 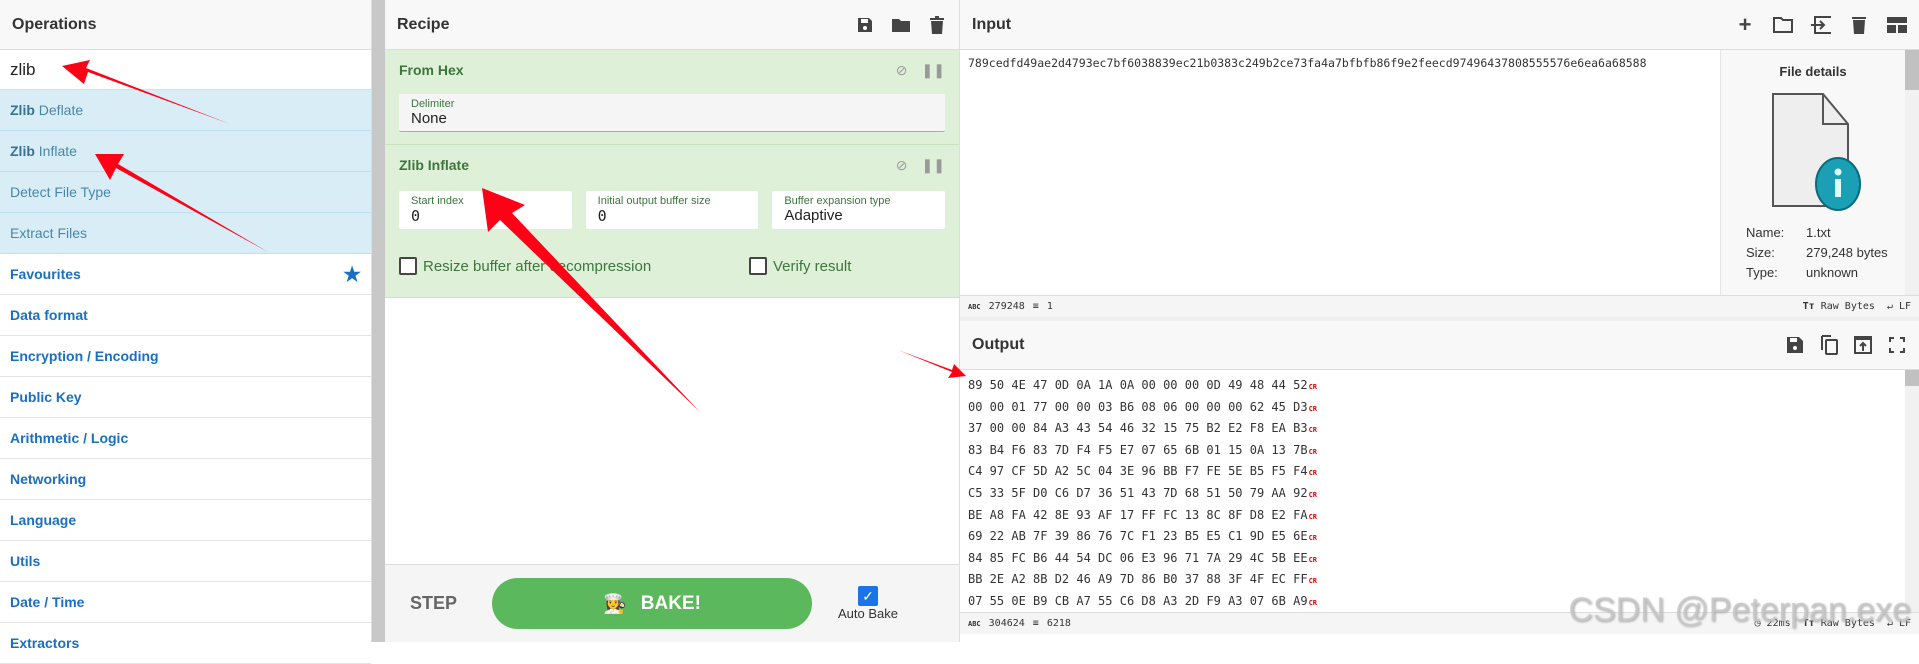 What do you see at coordinates (1912, 172) in the screenshot?
I see `input-scrollbar` at bounding box center [1912, 172].